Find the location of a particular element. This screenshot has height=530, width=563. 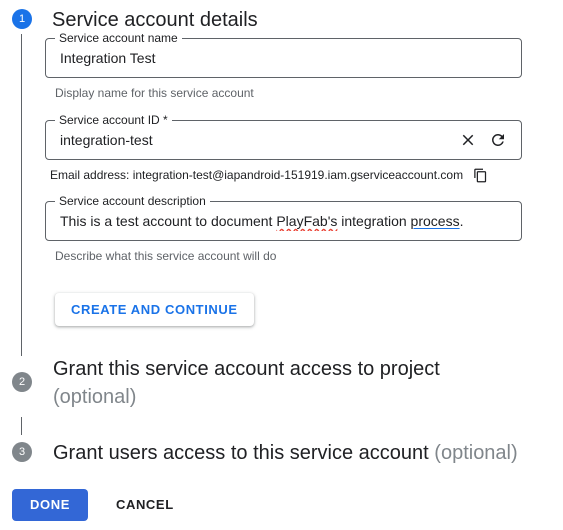

service-account-description-label: Service account description is located at coordinates (132, 201).